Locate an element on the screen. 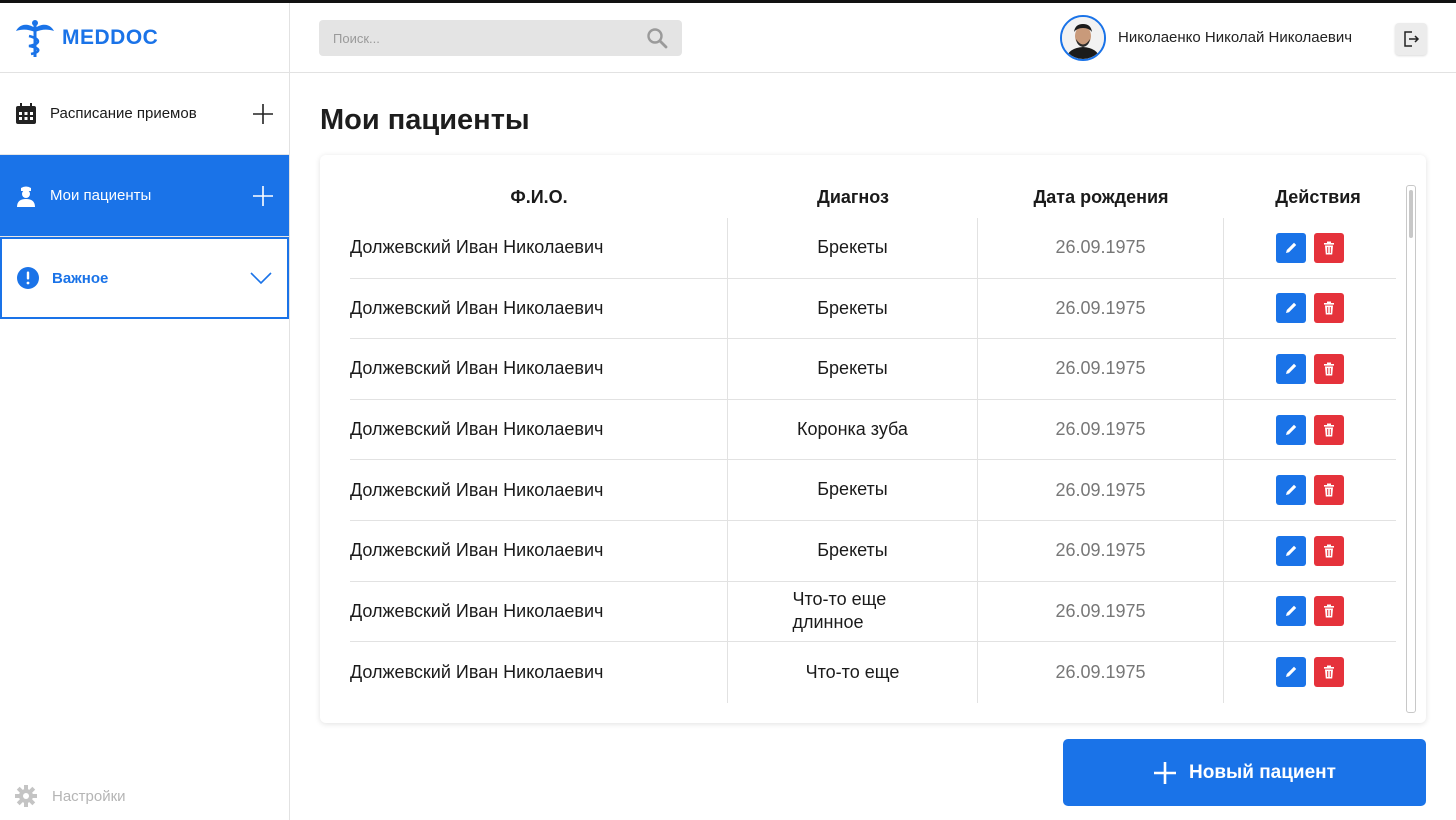 The image size is (1456, 820). search-icon is located at coordinates (657, 38).